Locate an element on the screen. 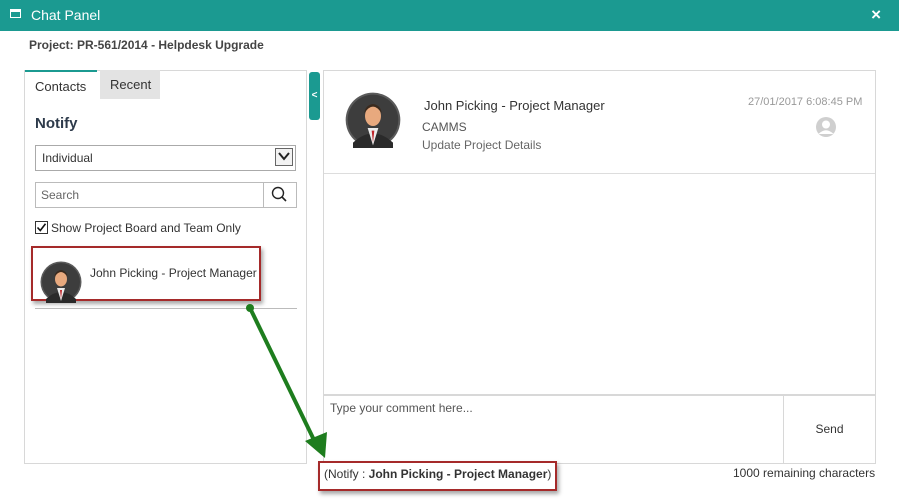 The height and width of the screenshot is (502, 899). chevron-down-icon is located at coordinates (284, 157).